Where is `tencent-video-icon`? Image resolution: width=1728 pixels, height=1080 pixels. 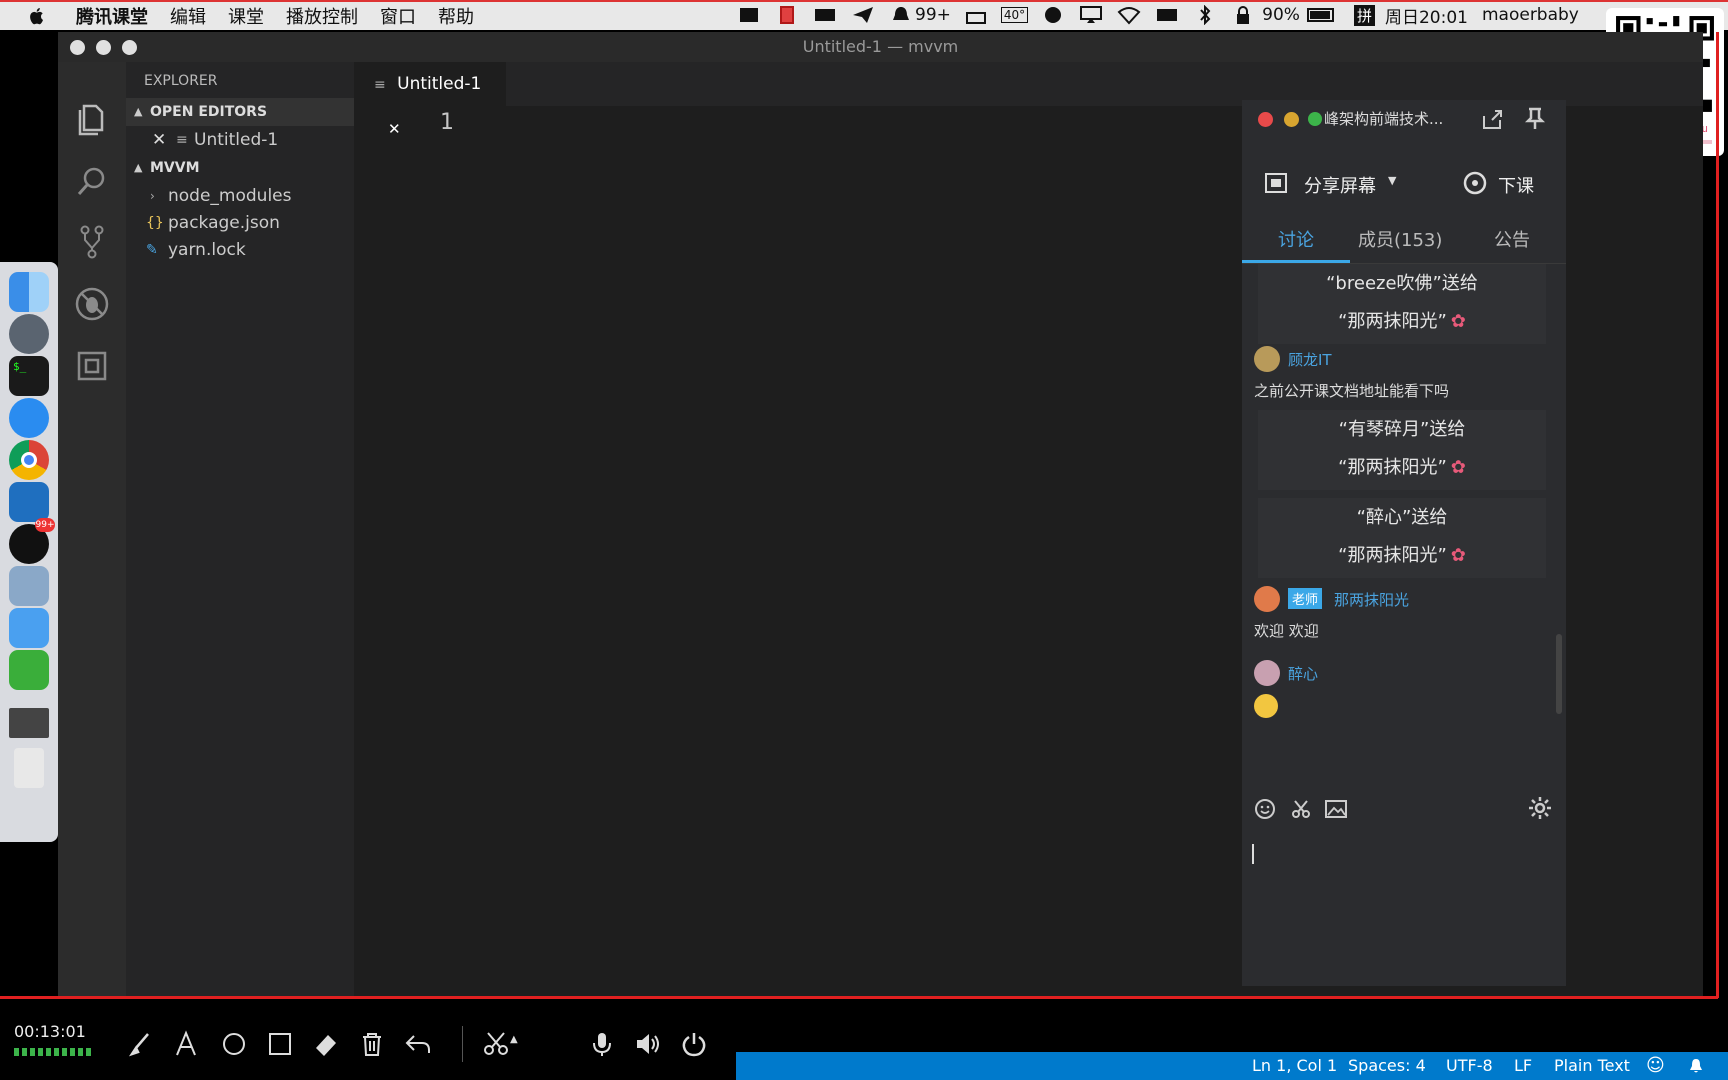 tencent-video-icon is located at coordinates (29, 628).